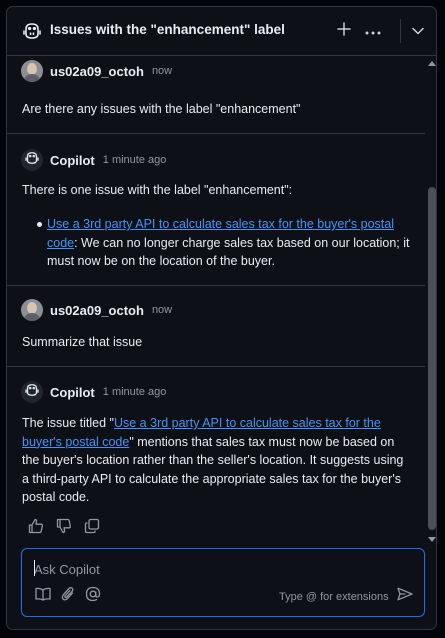 This screenshot has height=638, width=445. I want to click on scrollbar-thumb, so click(432, 358).